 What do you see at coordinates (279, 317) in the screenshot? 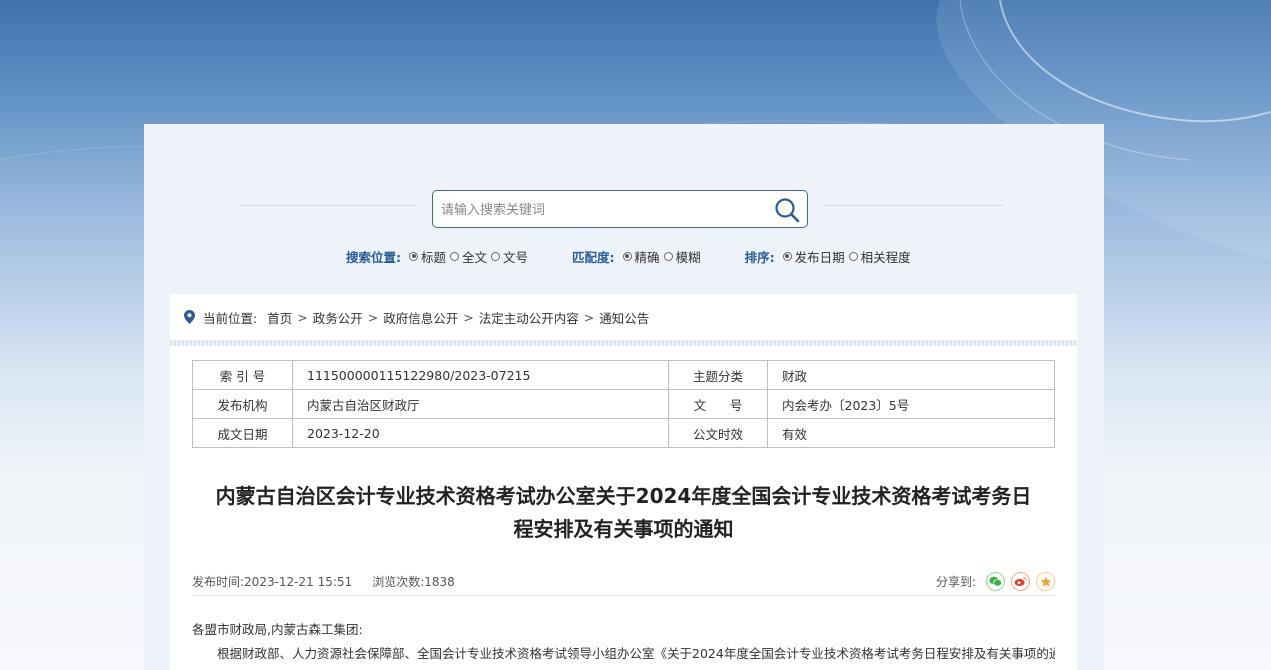
I see `breadcrumb-home: 首页` at bounding box center [279, 317].